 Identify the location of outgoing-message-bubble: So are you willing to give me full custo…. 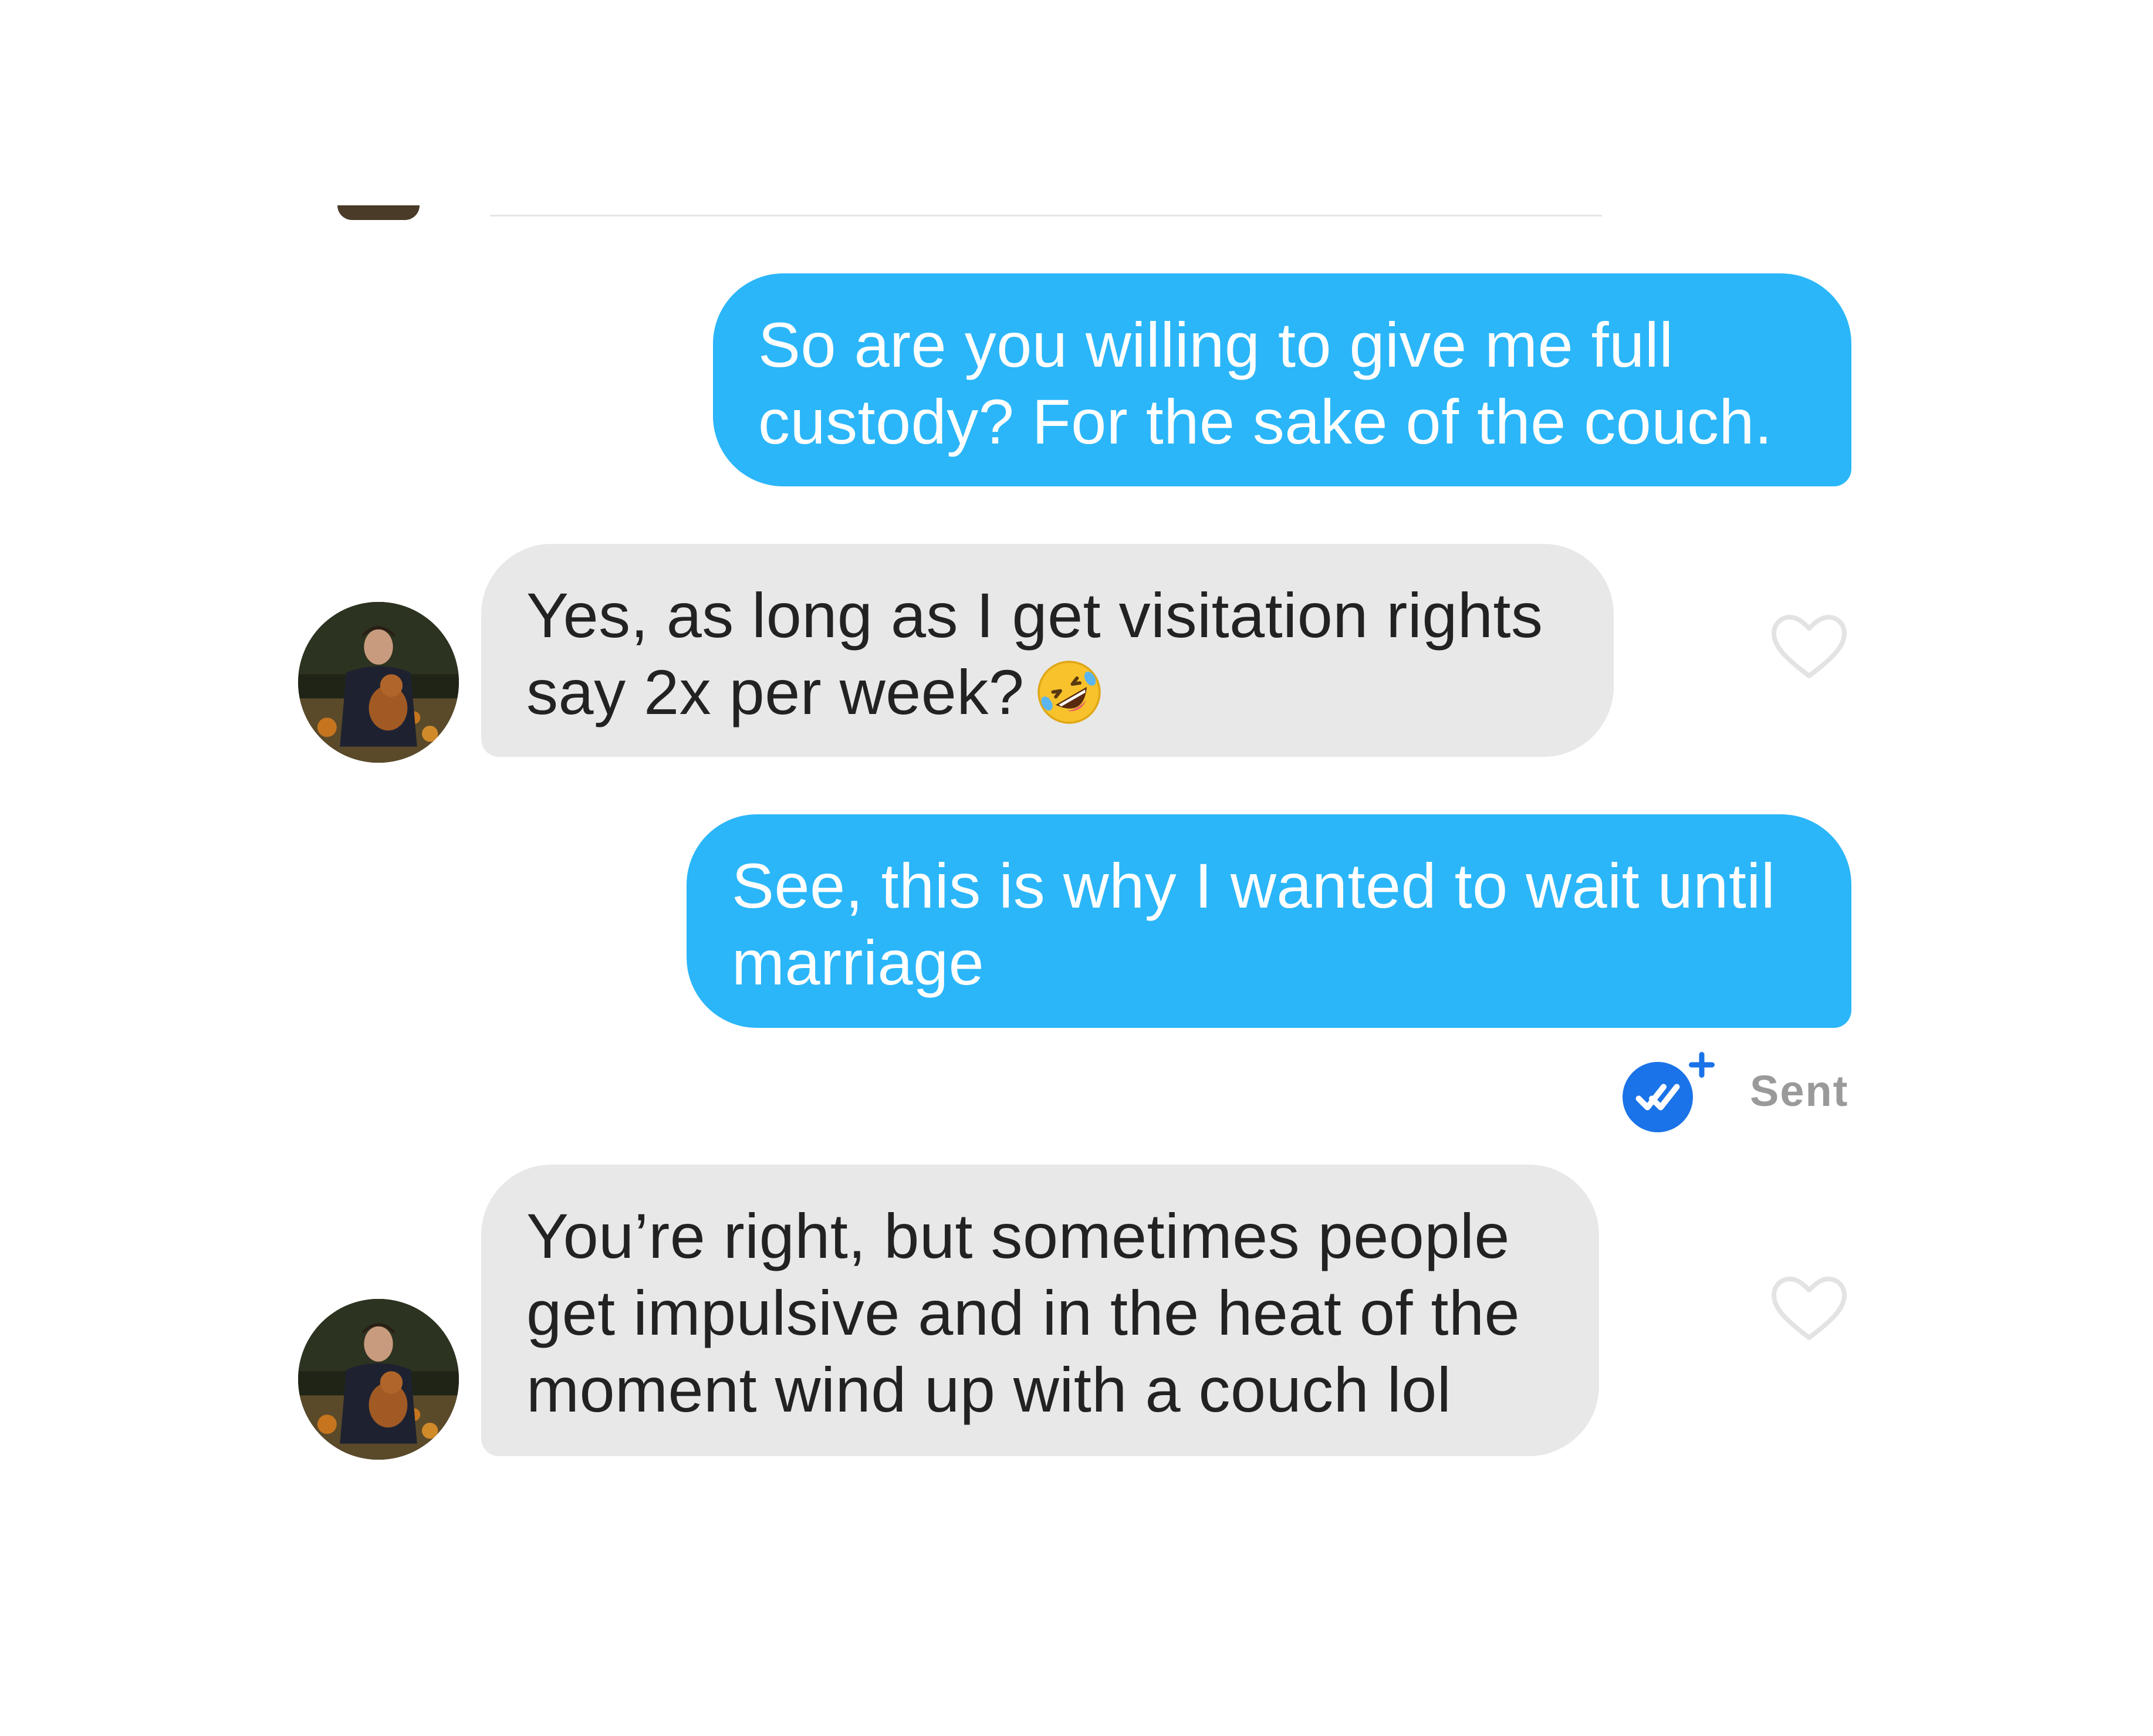
(1282, 379).